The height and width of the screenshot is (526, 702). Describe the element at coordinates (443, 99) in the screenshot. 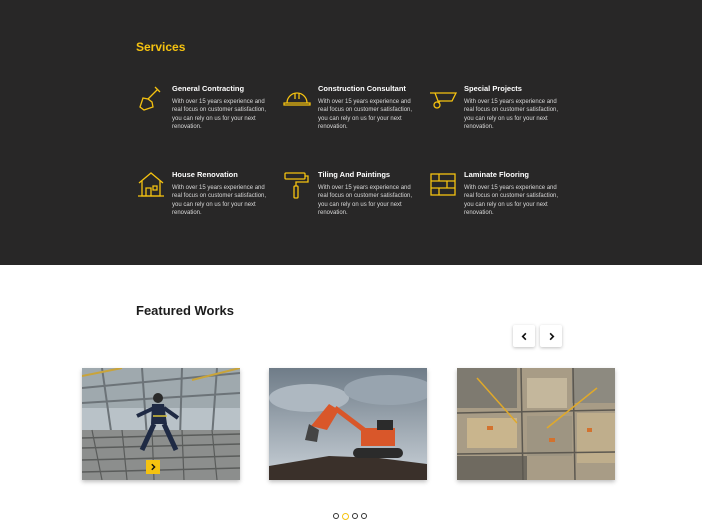

I see `wheelbarrow-icon` at that location.